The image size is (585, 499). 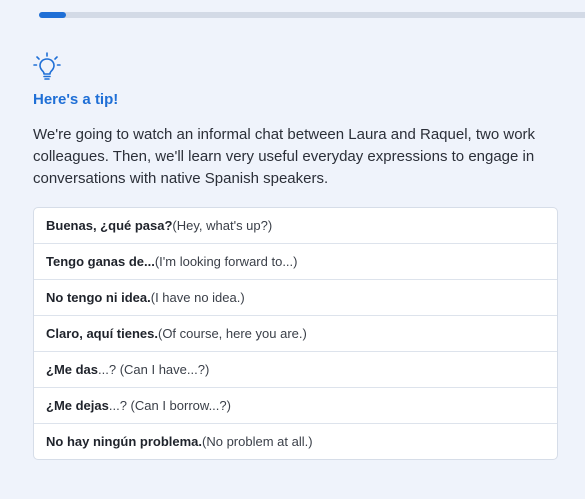 I want to click on phrase-item: ¿Me dejas...? (Can I borrow...?), so click(x=295, y=406).